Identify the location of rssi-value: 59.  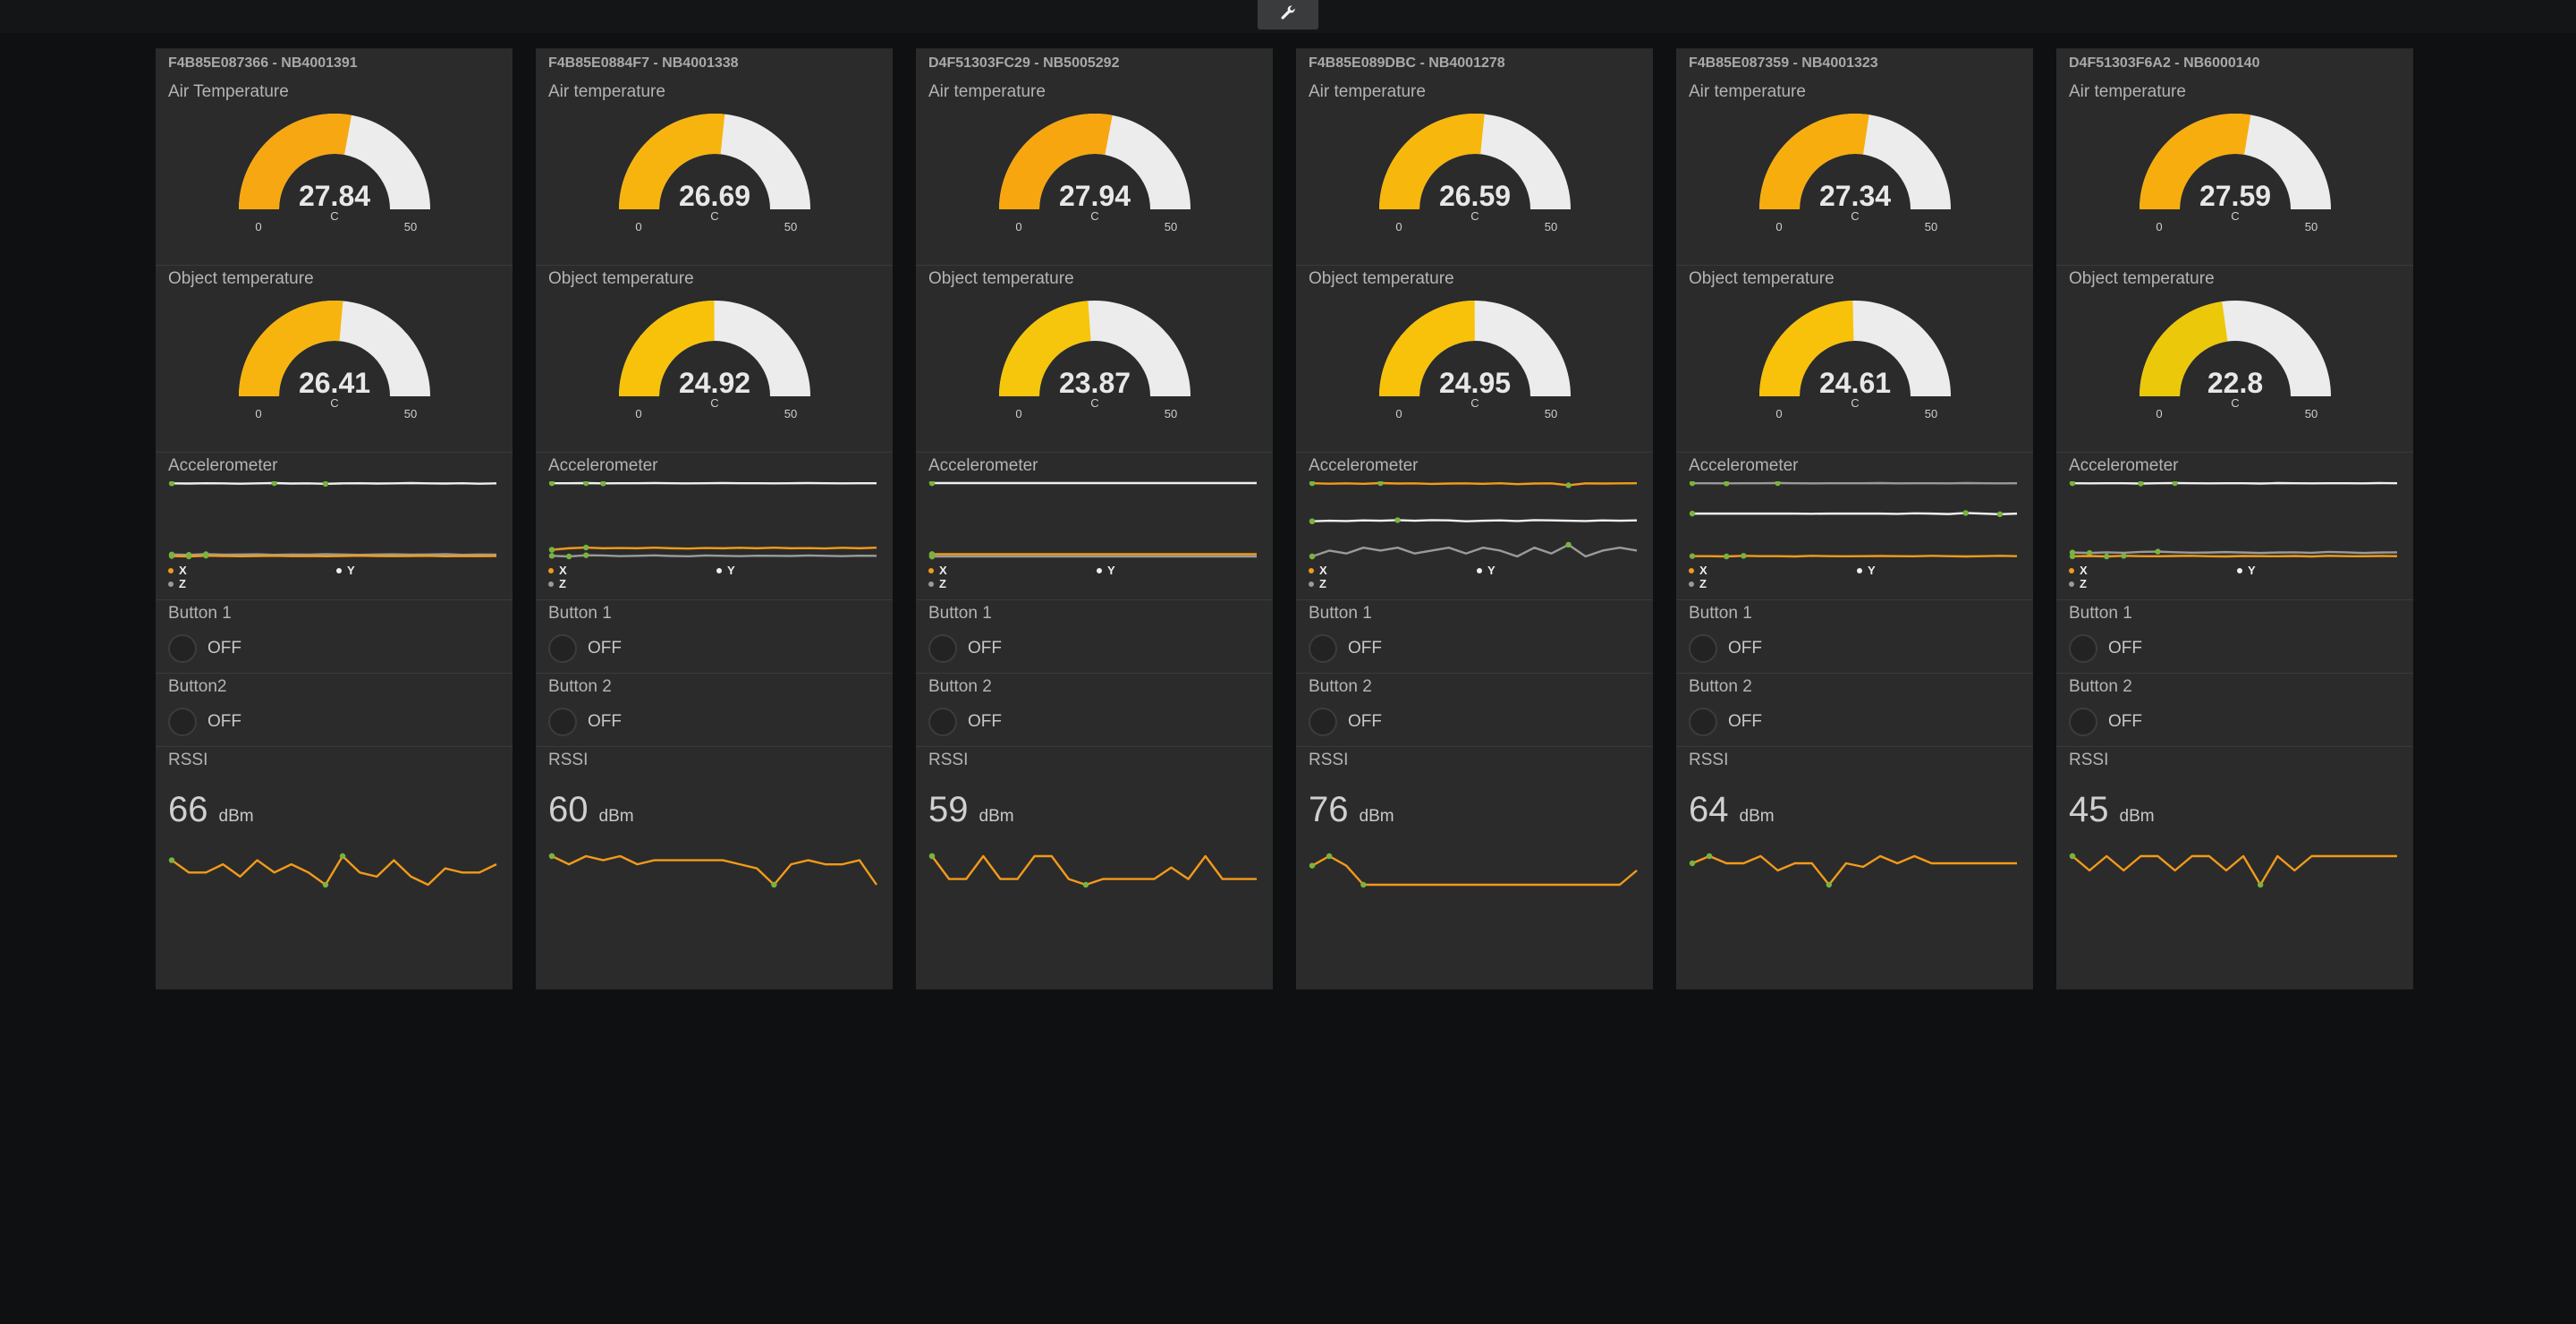
(948, 809).